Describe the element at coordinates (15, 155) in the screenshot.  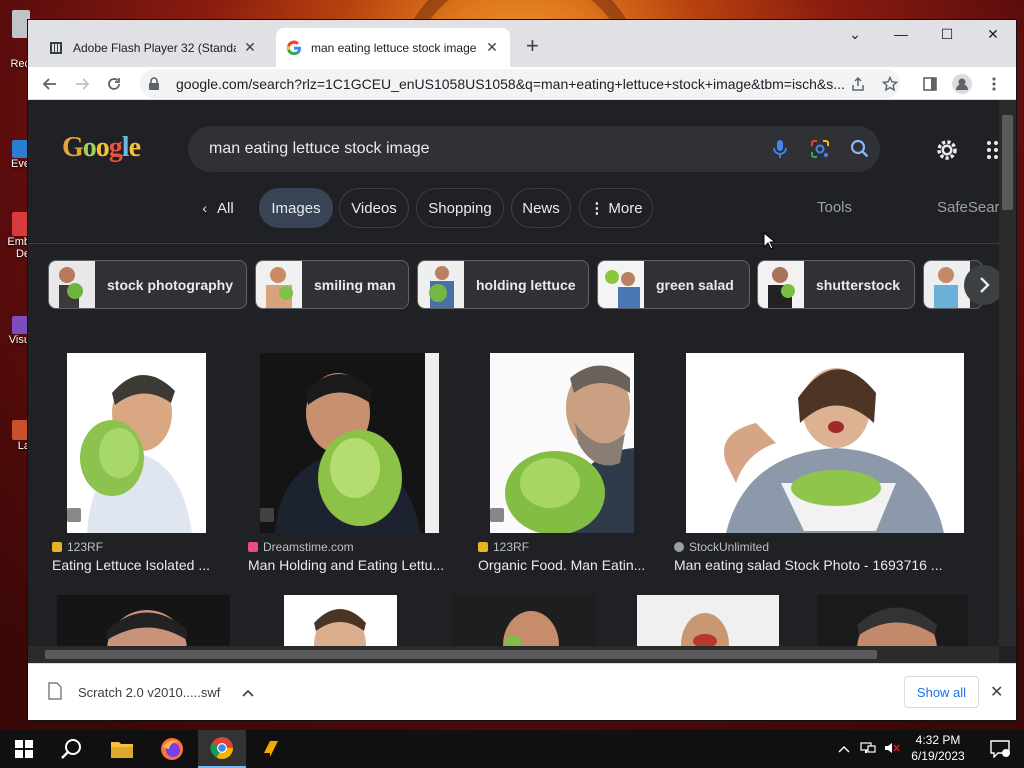
I see `desktop-icon-eve: Eve` at that location.